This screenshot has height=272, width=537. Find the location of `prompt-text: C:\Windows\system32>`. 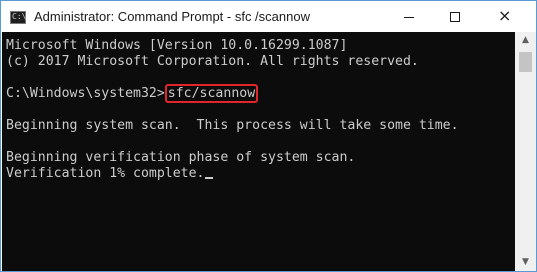

prompt-text: C:\Windows\system32> is located at coordinates (85, 93).